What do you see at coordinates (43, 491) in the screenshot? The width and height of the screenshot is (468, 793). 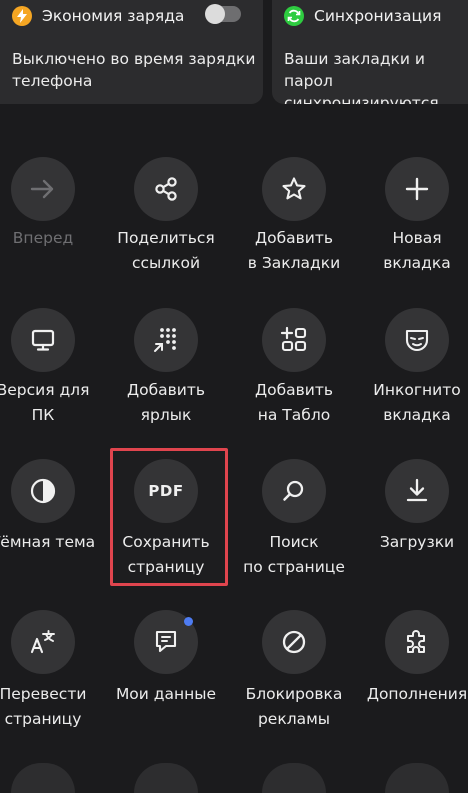 I see `half-circle-icon` at bounding box center [43, 491].